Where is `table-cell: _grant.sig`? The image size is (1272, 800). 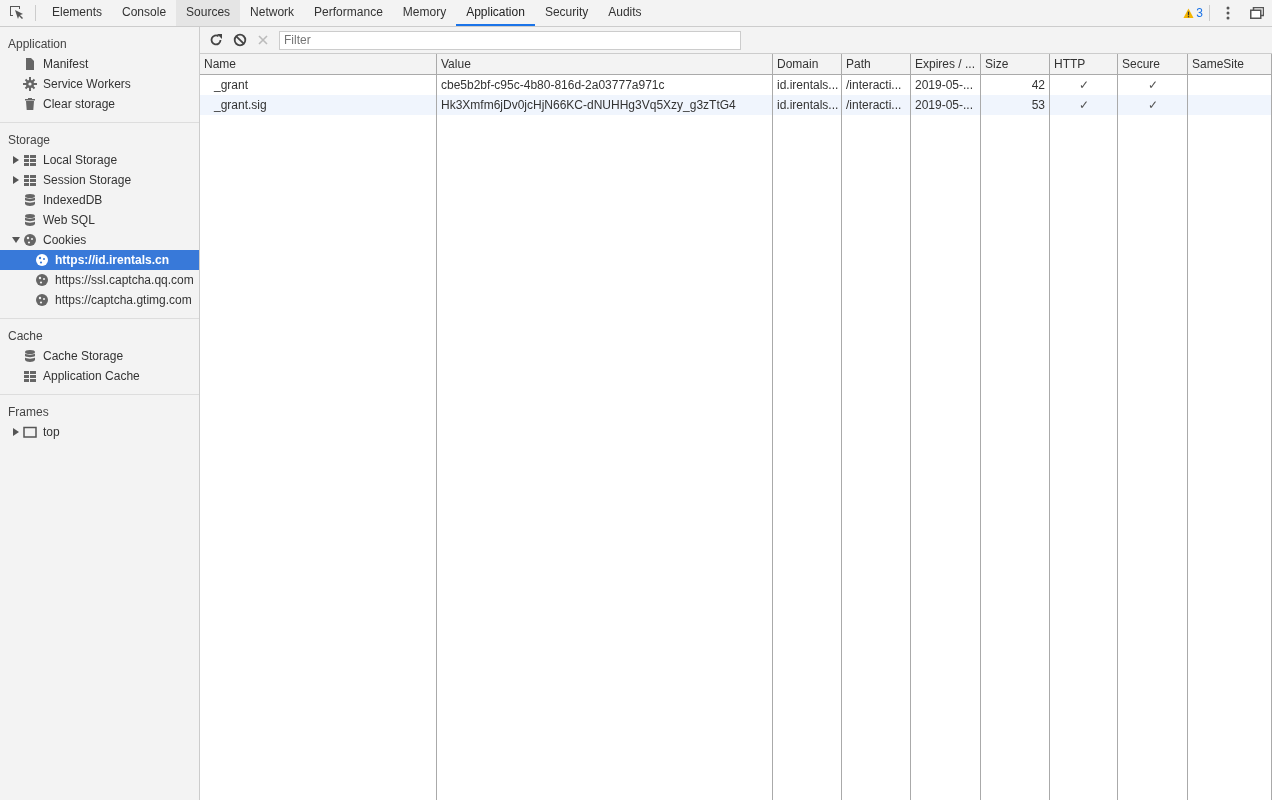 table-cell: _grant.sig is located at coordinates (240, 105).